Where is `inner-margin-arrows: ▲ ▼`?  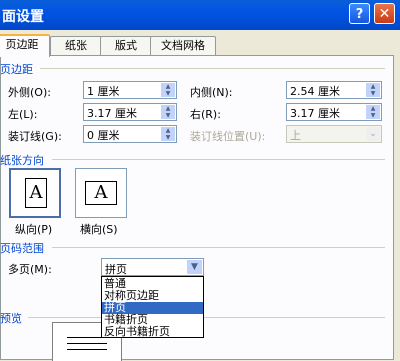
inner-margin-arrows: ▲ ▼ is located at coordinates (373, 90).